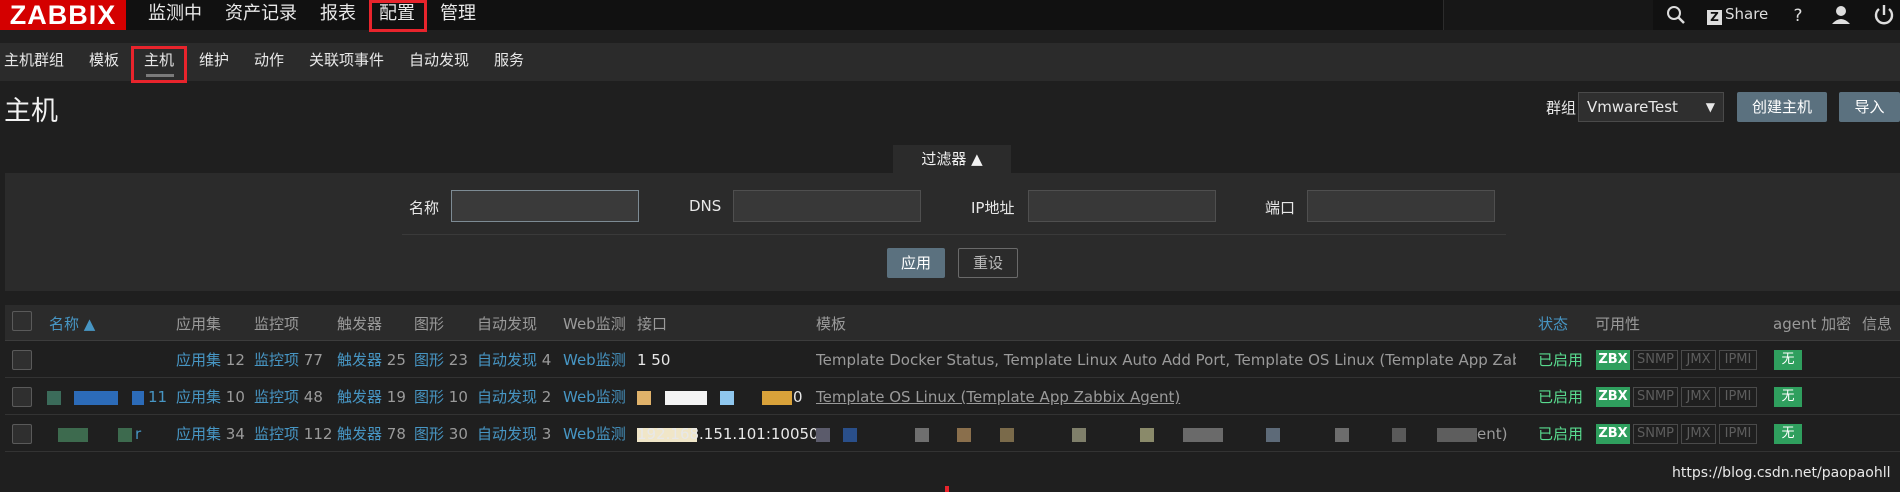  I want to click on apply-button: 应用, so click(916, 263).